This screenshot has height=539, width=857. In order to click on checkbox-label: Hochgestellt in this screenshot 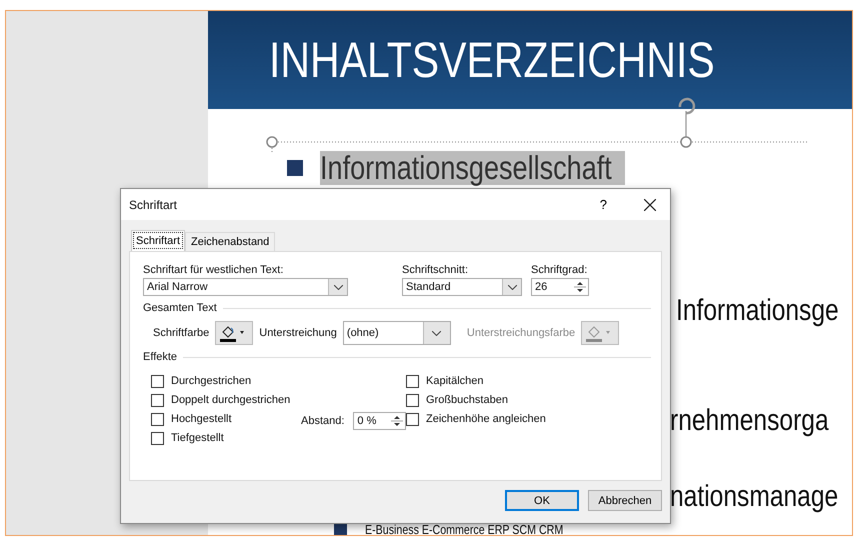, I will do `click(201, 419)`.